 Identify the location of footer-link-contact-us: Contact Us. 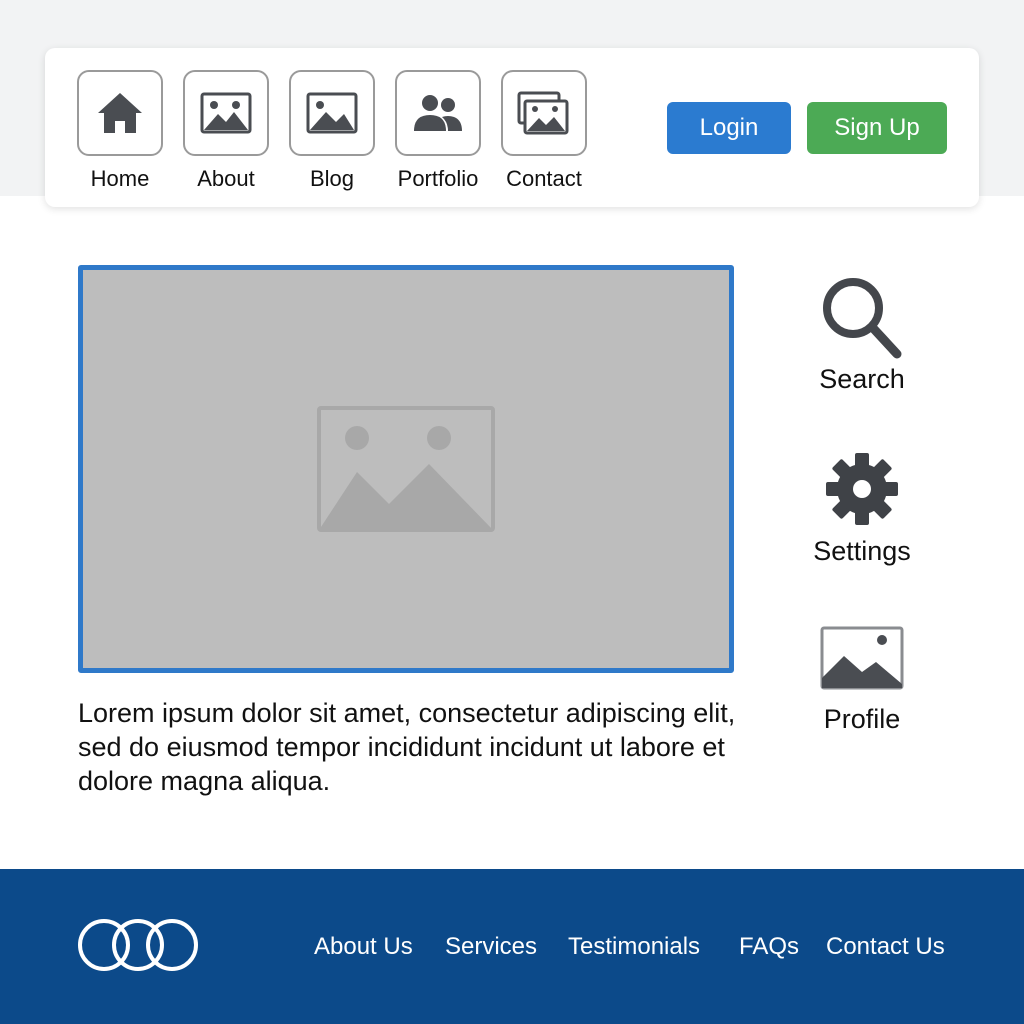
(885, 947).